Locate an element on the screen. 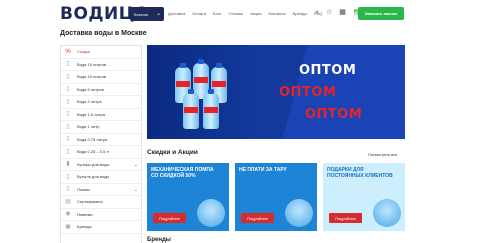 This screenshot has width=500, height=243. catalog-label: Каталог is located at coordinates (141, 14).